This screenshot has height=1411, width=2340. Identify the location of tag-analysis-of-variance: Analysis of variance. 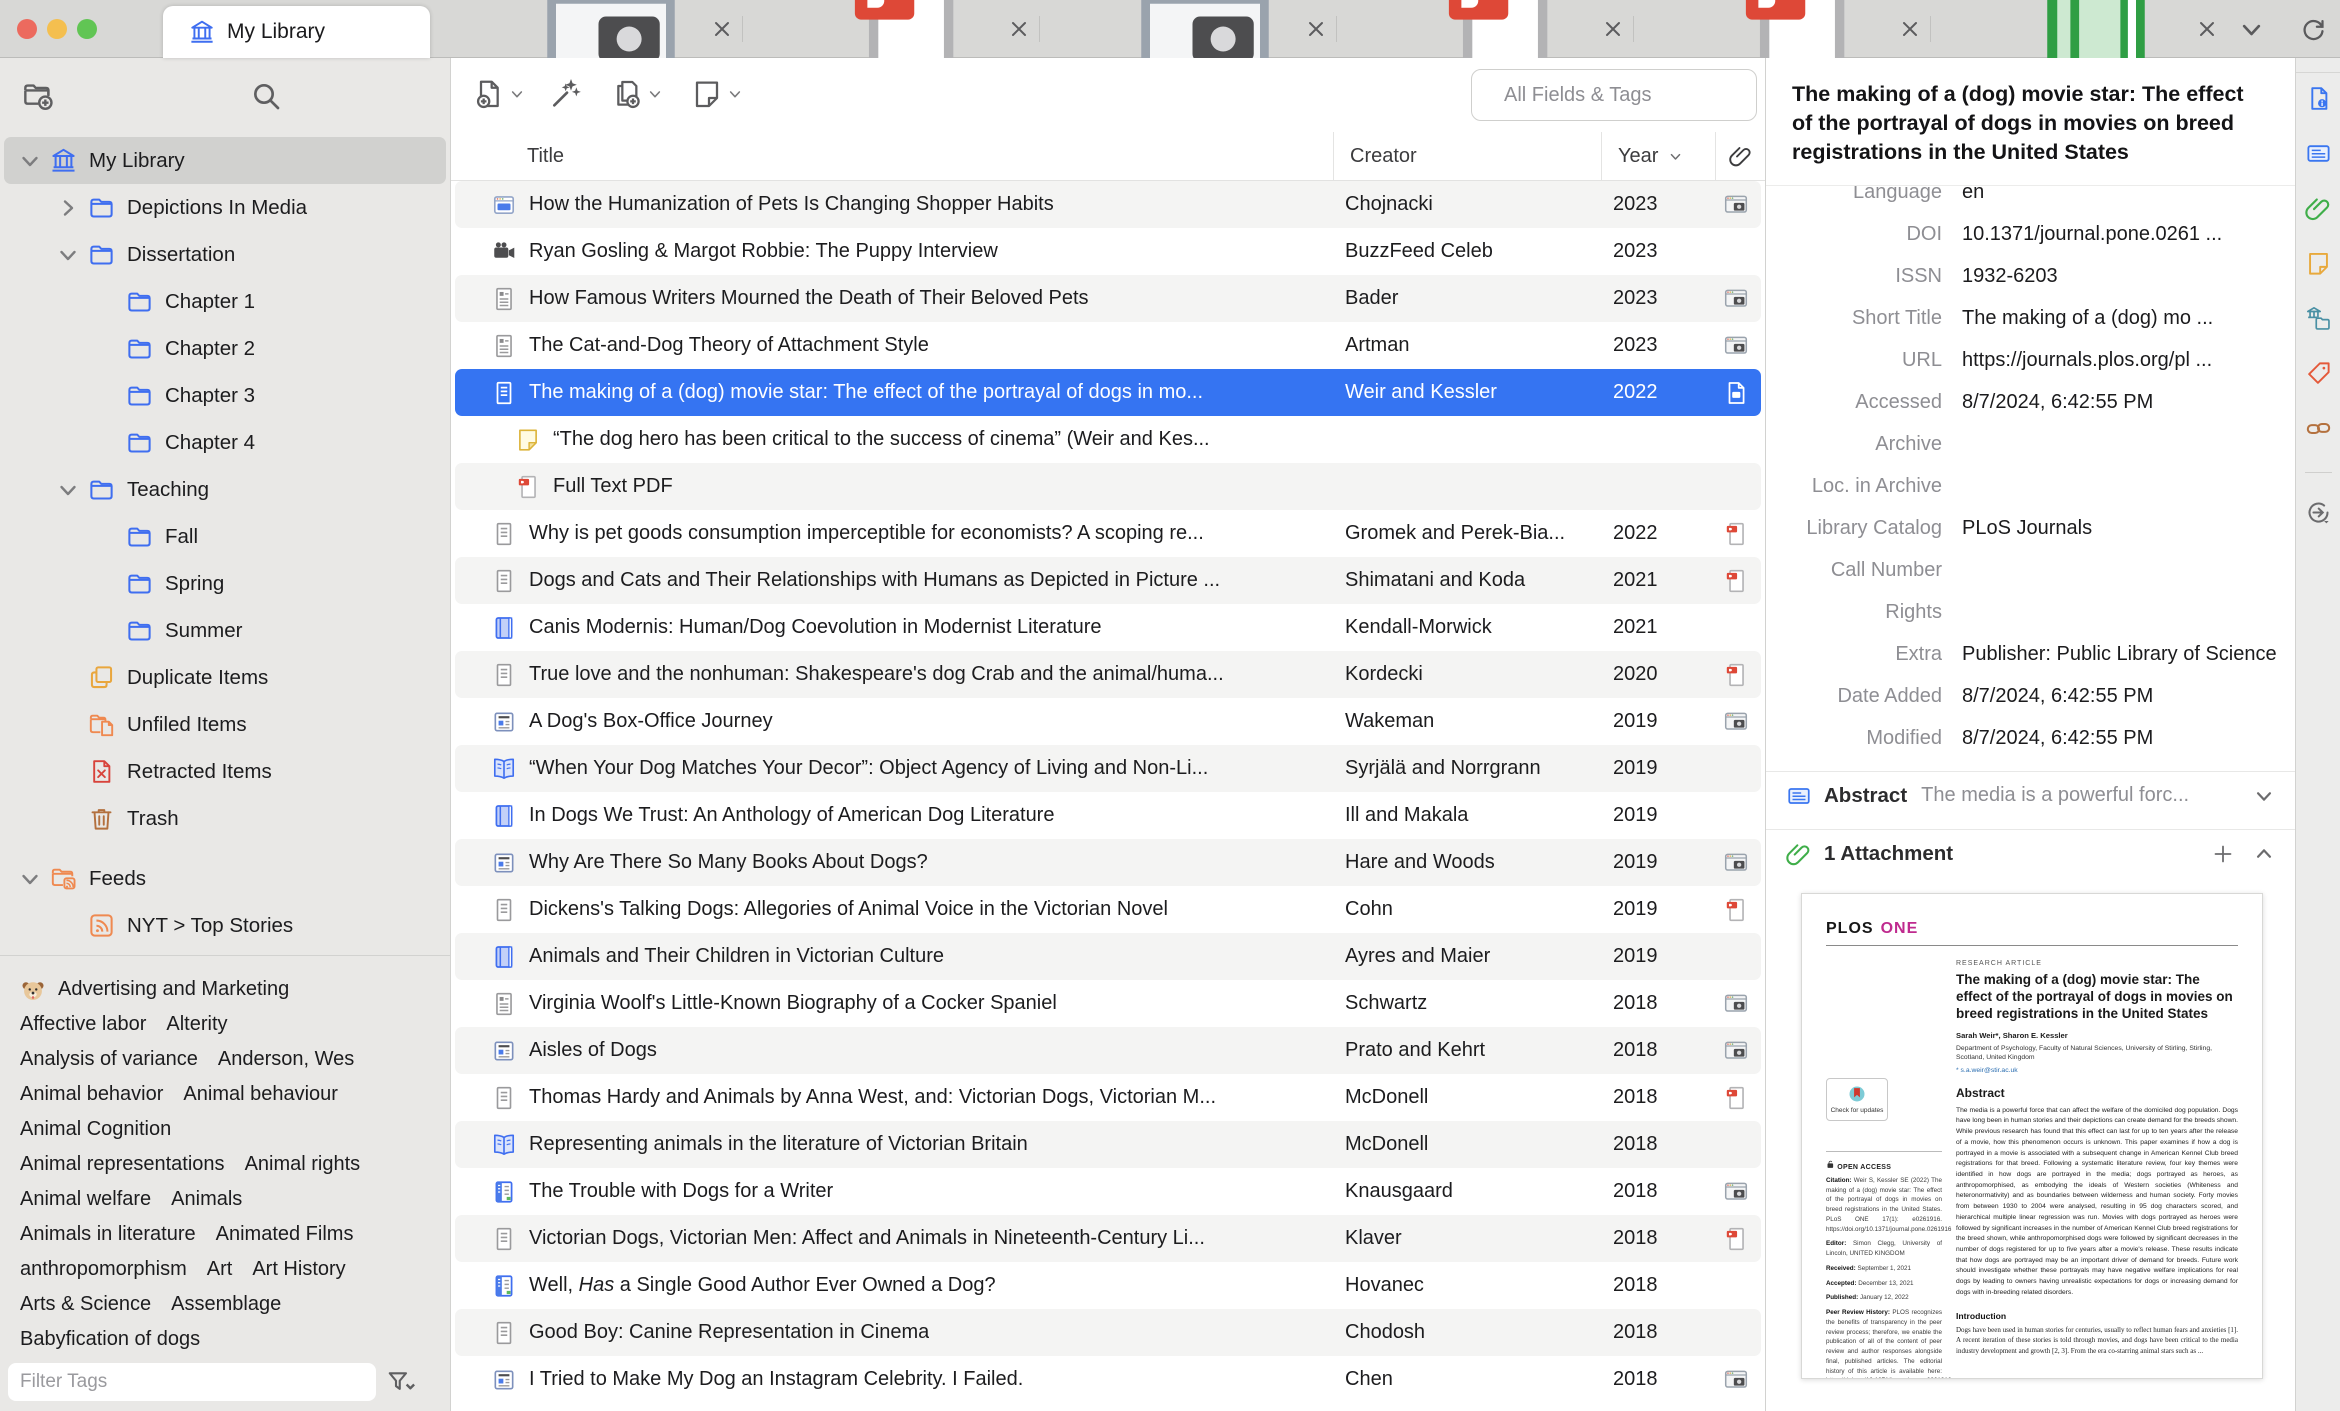
(109, 1059).